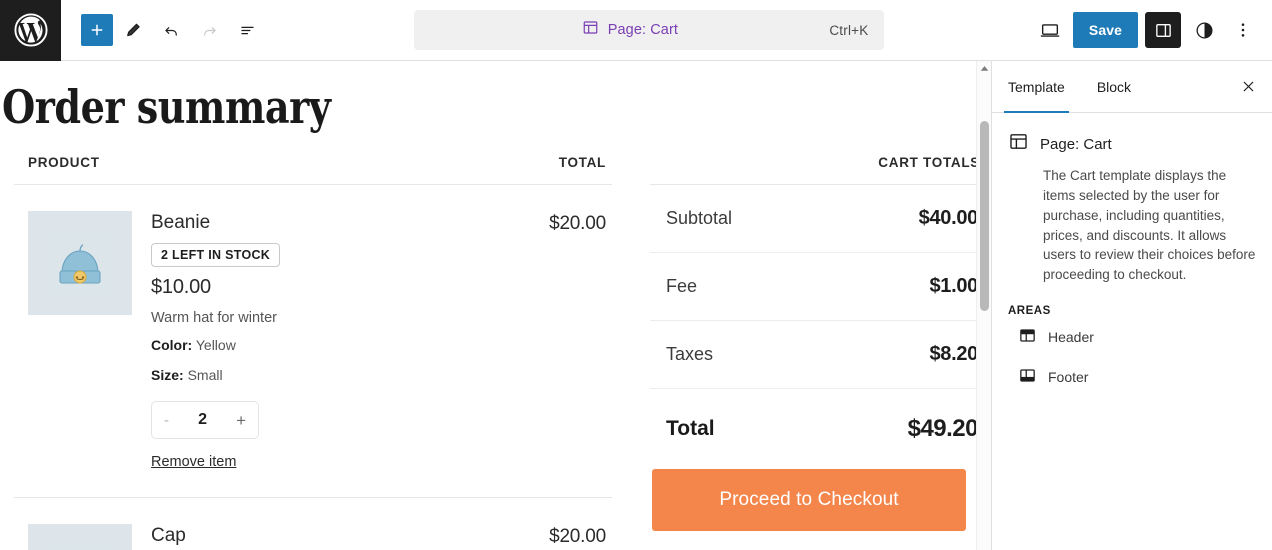 The height and width of the screenshot is (550, 1272). What do you see at coordinates (1027, 337) in the screenshot?
I see `header-area-icon` at bounding box center [1027, 337].